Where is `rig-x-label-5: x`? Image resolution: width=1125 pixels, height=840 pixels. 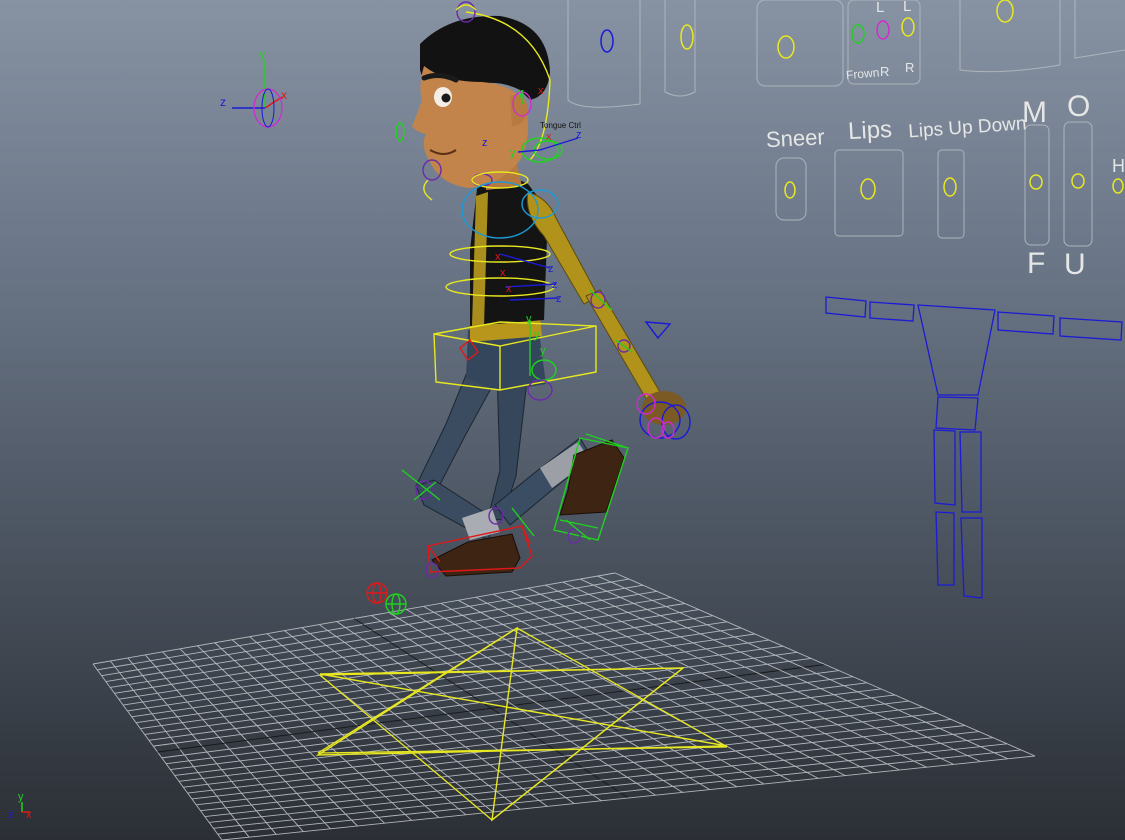
rig-x-label-5: x is located at coordinates (509, 289).